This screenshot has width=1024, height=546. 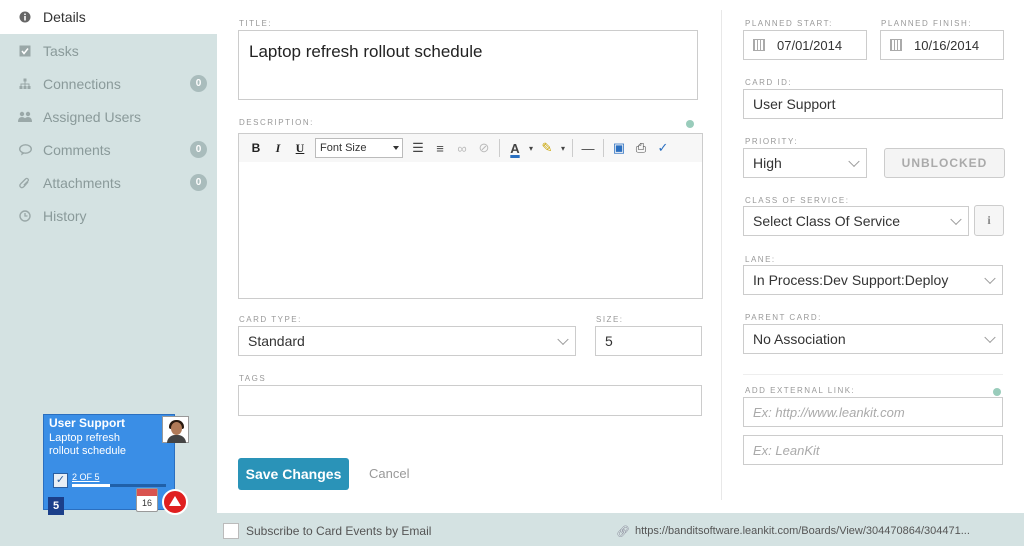 I want to click on editor-toolbar: B I U Font Size ☰ ≡ ∞ ⊘ A ▾ ✎ ▾ — ▣ ⎙ ✓, so click(x=470, y=148).